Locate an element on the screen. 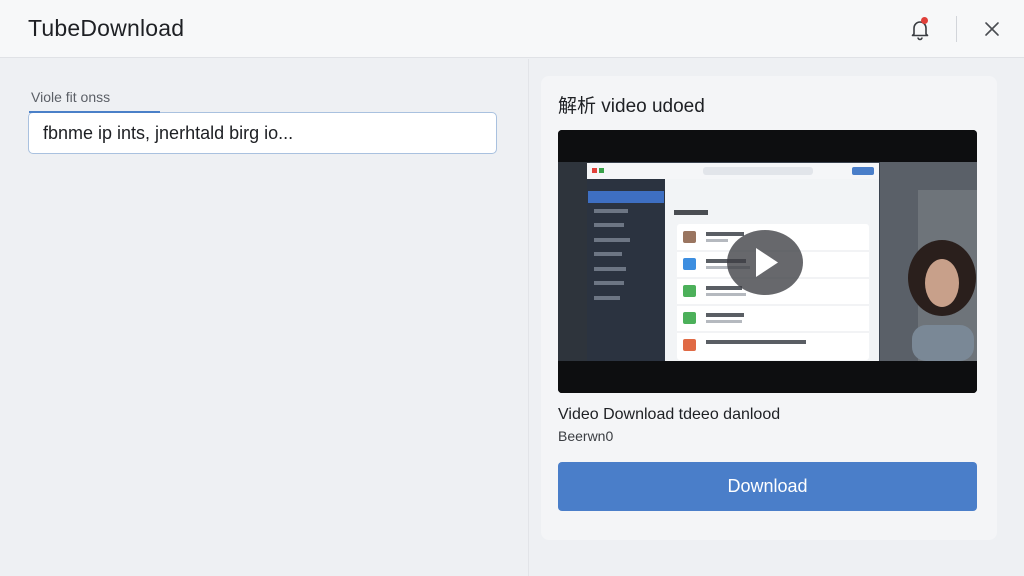 The width and height of the screenshot is (1024, 576). download-button: Download is located at coordinates (767, 486).